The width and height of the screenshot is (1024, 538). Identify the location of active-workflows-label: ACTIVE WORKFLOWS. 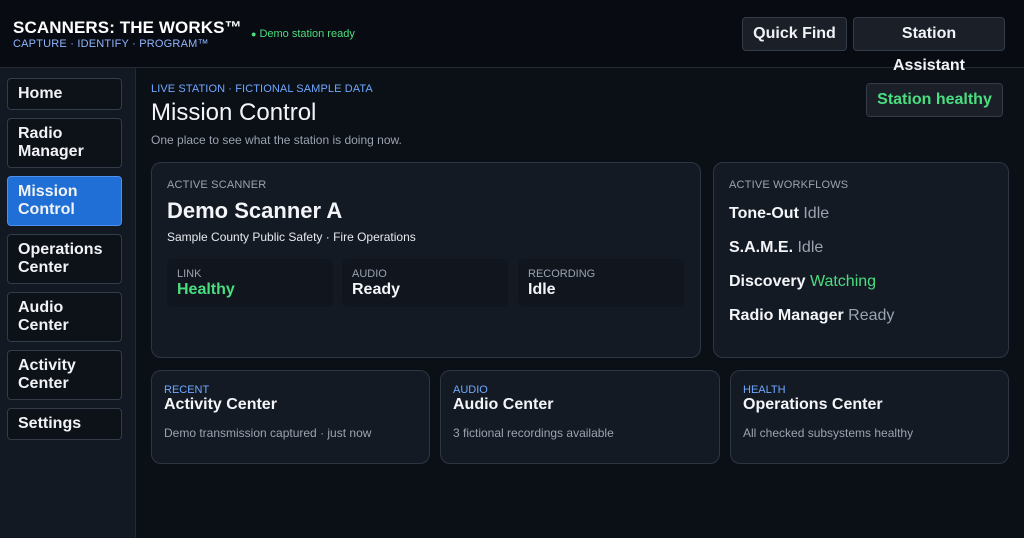
(789, 185).